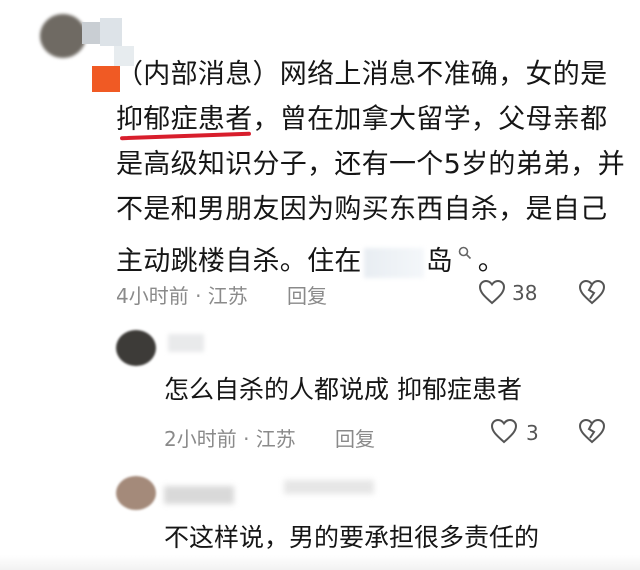  What do you see at coordinates (430, 119) in the screenshot?
I see `comment-line-tail: ，曾在加拿大留学，父母亲都` at bounding box center [430, 119].